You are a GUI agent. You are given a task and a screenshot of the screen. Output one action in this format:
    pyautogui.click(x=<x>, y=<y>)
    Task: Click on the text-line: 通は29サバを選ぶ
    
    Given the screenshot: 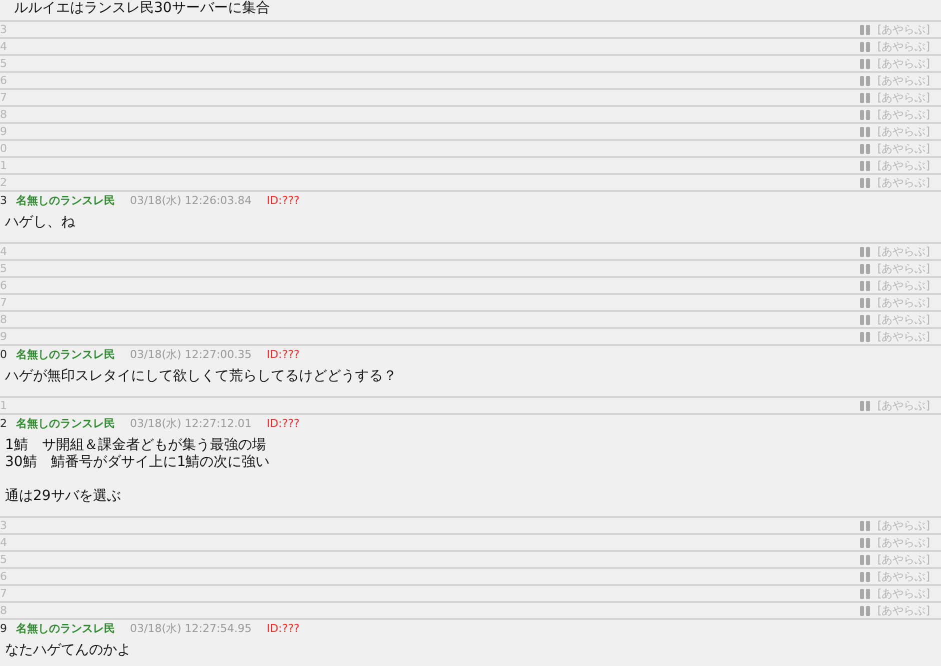 What is the action you would take?
    pyautogui.click(x=63, y=496)
    